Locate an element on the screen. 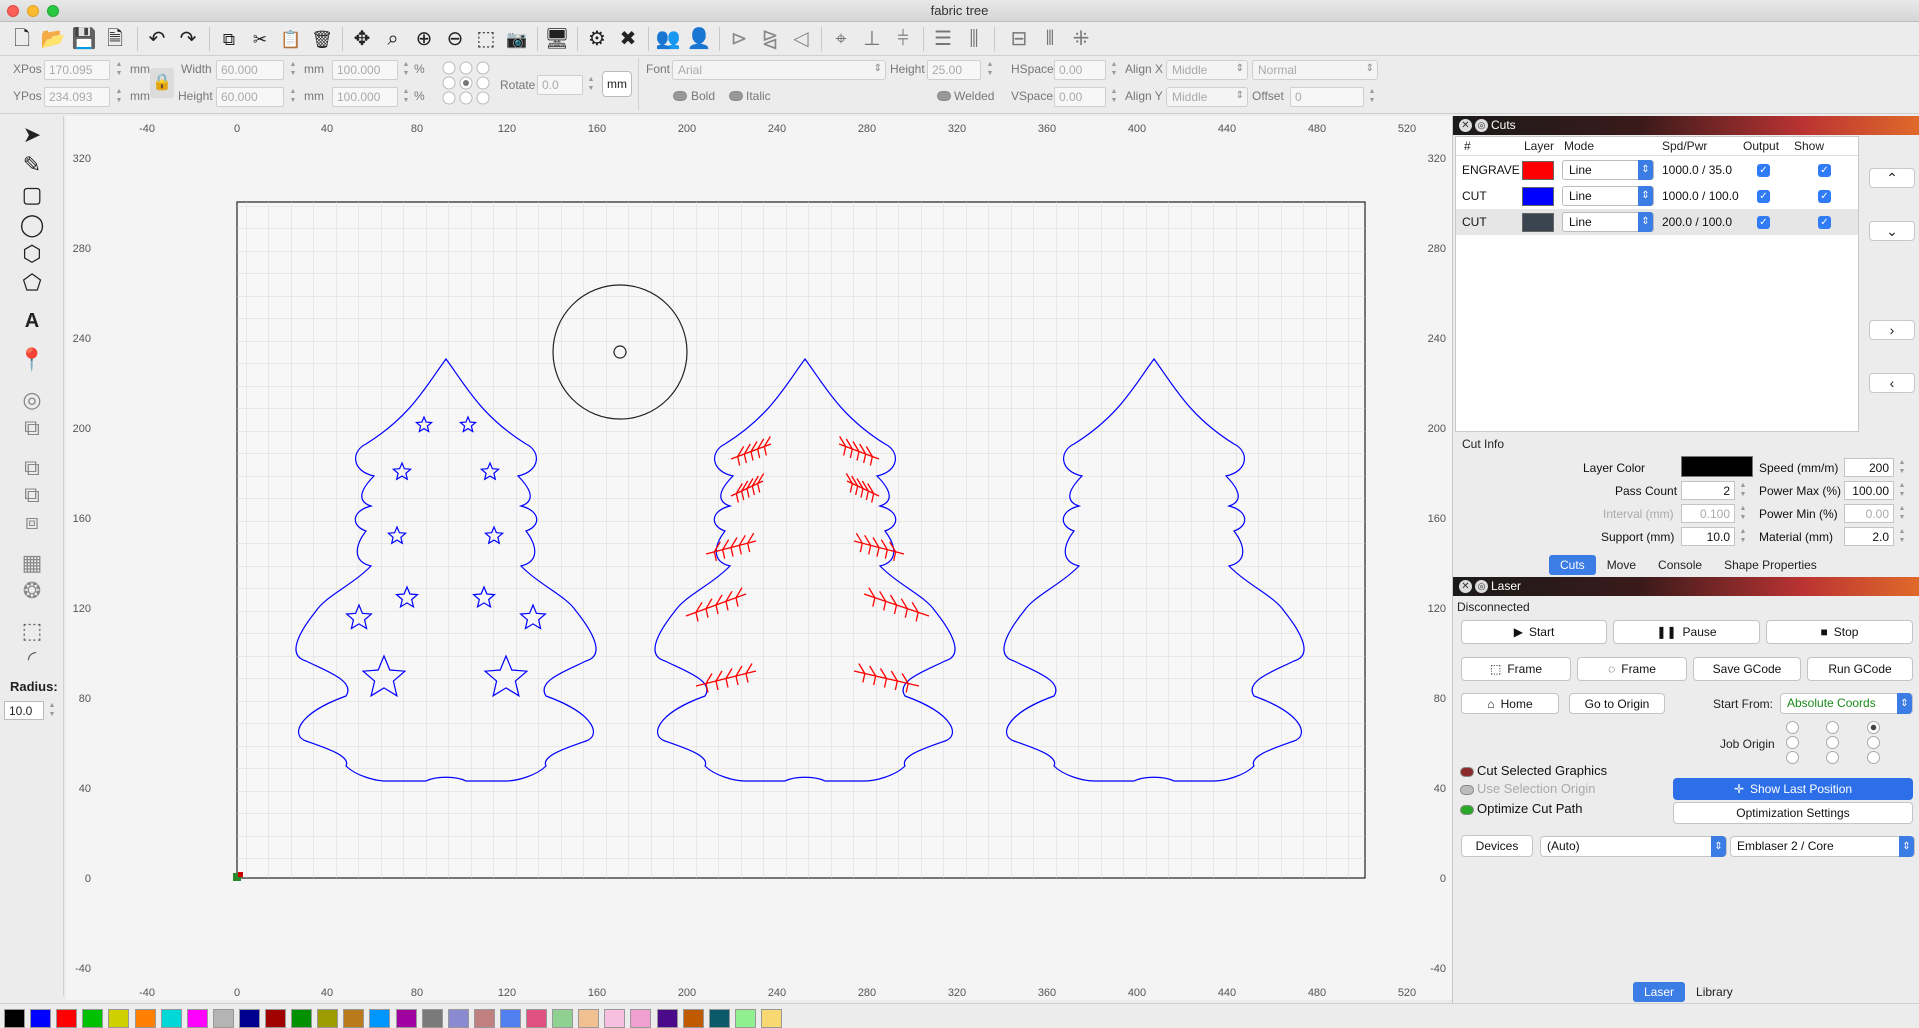  radius-input: 10.0 is located at coordinates (24, 710).